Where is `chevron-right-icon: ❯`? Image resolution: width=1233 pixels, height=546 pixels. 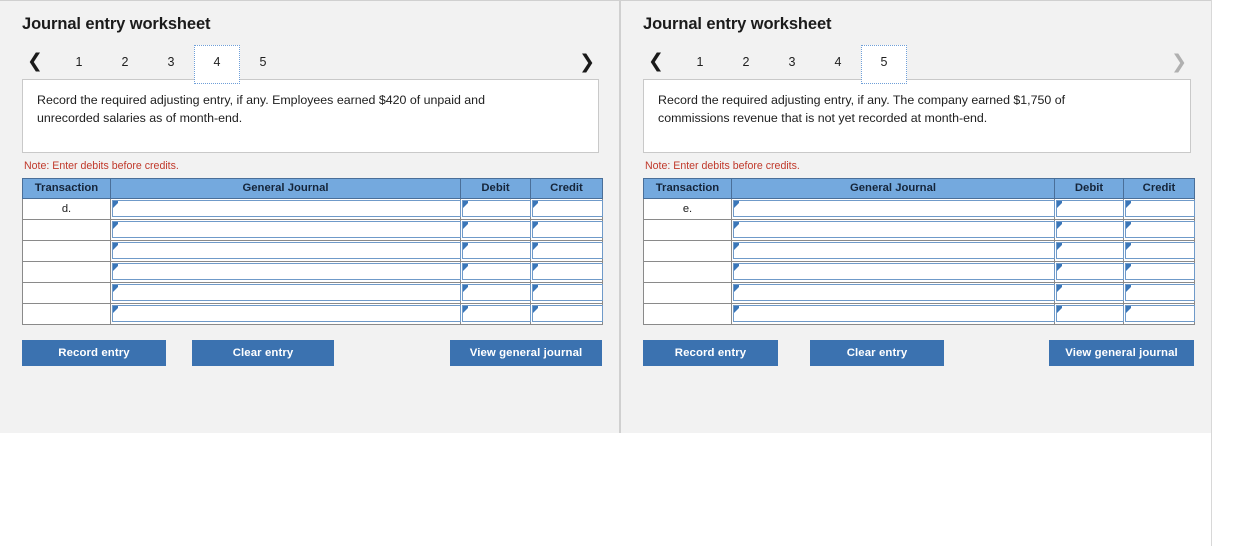 chevron-right-icon: ❯ is located at coordinates (584, 62).